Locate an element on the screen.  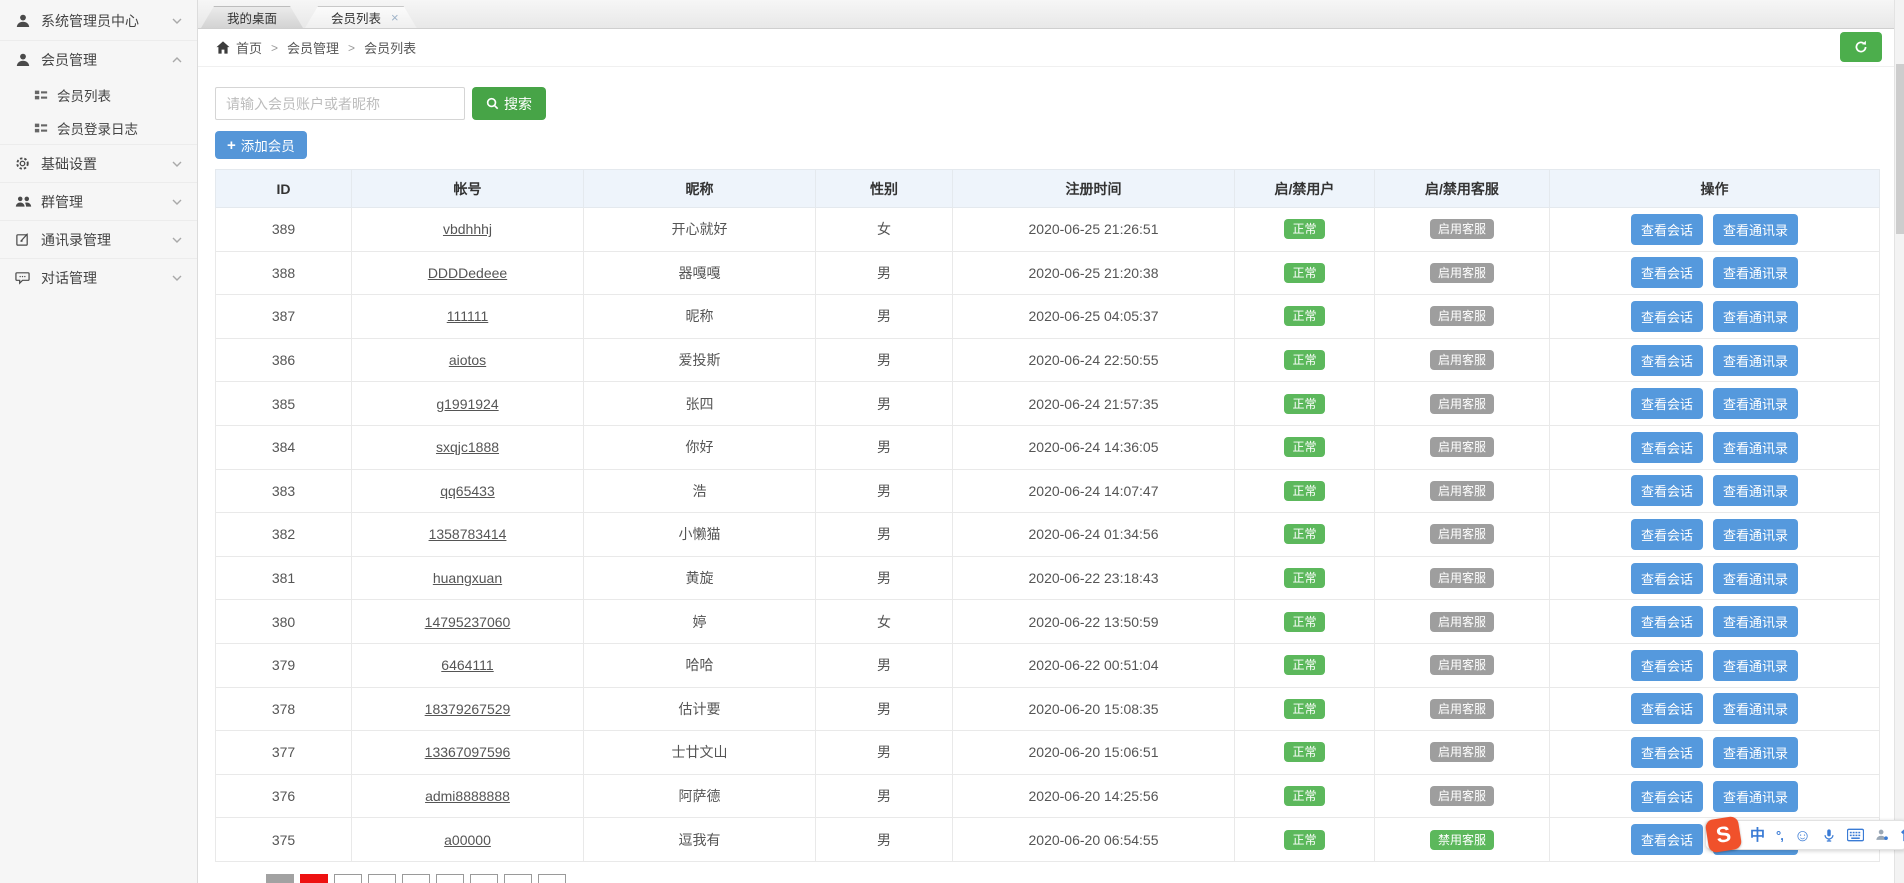
page-active-button is located at coordinates (314, 878).